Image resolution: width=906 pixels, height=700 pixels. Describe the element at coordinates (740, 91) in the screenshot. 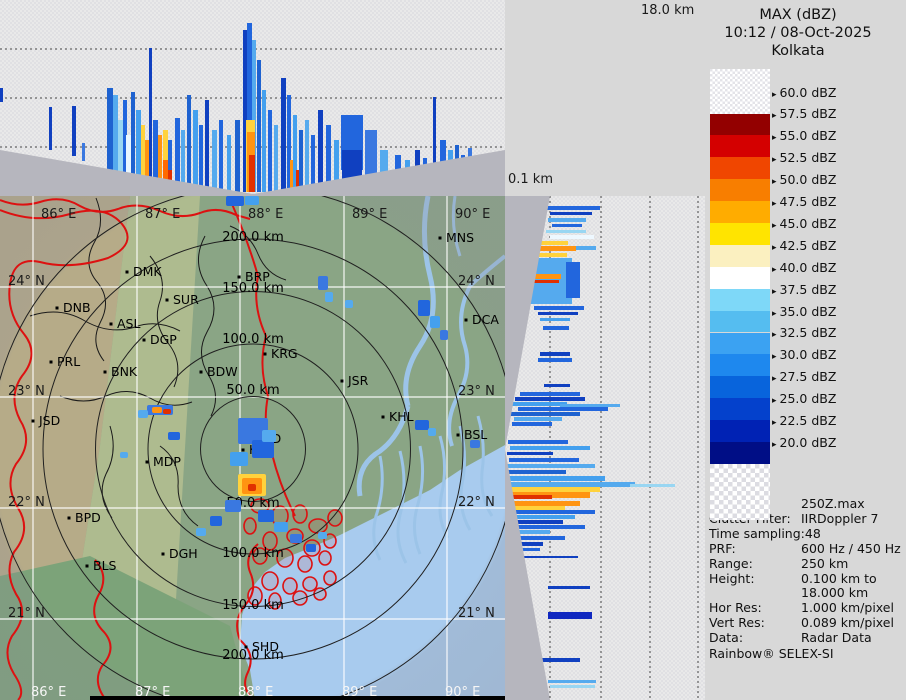

I see `legend-swatch-transparent-high` at that location.